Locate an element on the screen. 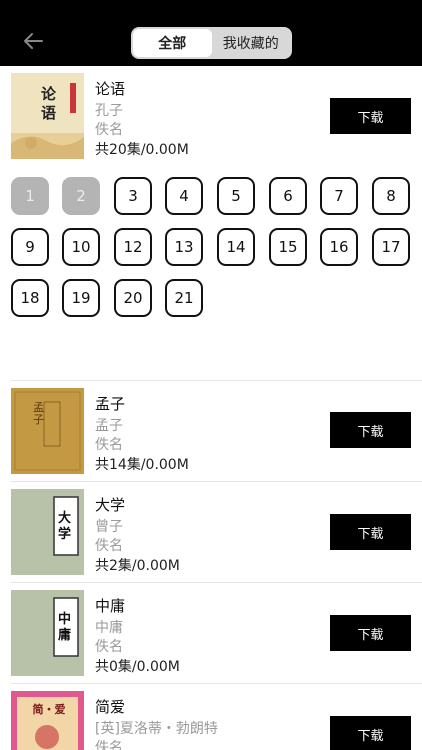 The image size is (422, 750). episode-chip: 21 is located at coordinates (184, 298).